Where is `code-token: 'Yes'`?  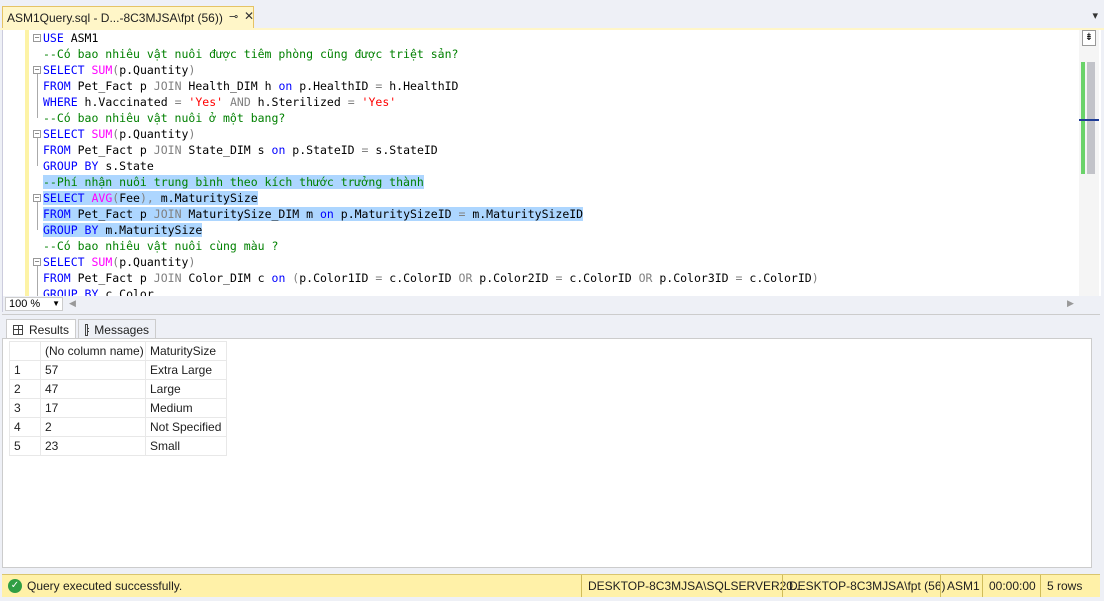
code-token: 'Yes' is located at coordinates (379, 102).